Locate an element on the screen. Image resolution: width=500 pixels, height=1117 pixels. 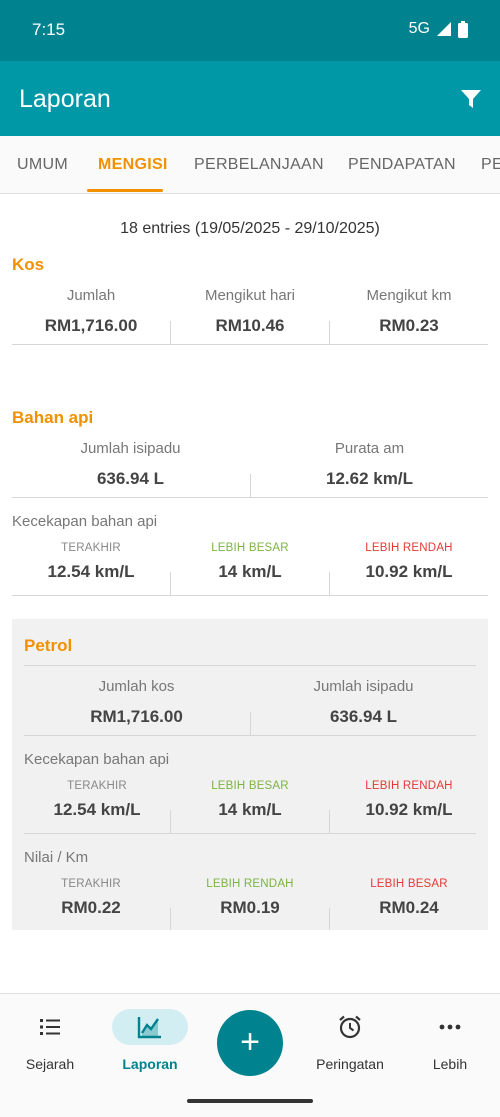
petrol-total-cost: Jumlah kos RM1,716.00 is located at coordinates (136, 702).